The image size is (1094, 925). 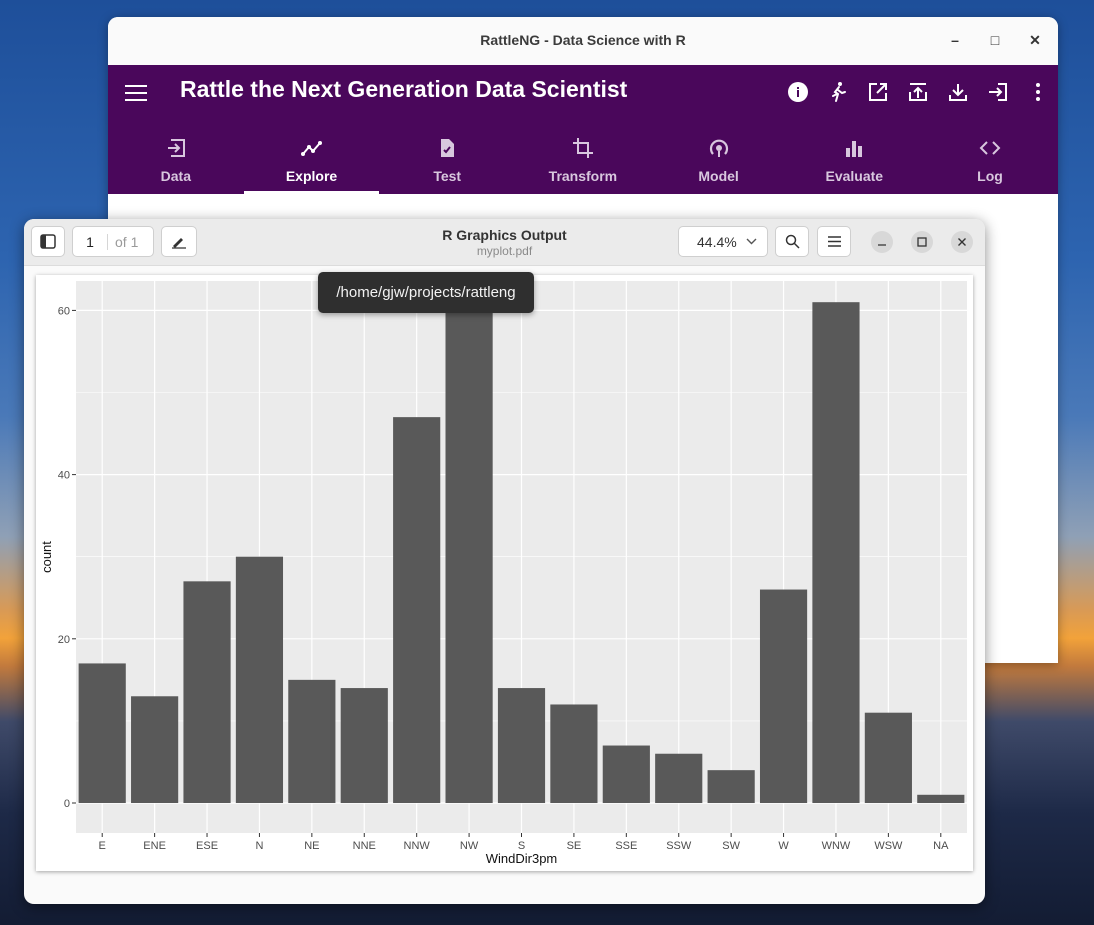 What do you see at coordinates (64, 311) in the screenshot?
I see `y-tick-label: 60` at bounding box center [64, 311].